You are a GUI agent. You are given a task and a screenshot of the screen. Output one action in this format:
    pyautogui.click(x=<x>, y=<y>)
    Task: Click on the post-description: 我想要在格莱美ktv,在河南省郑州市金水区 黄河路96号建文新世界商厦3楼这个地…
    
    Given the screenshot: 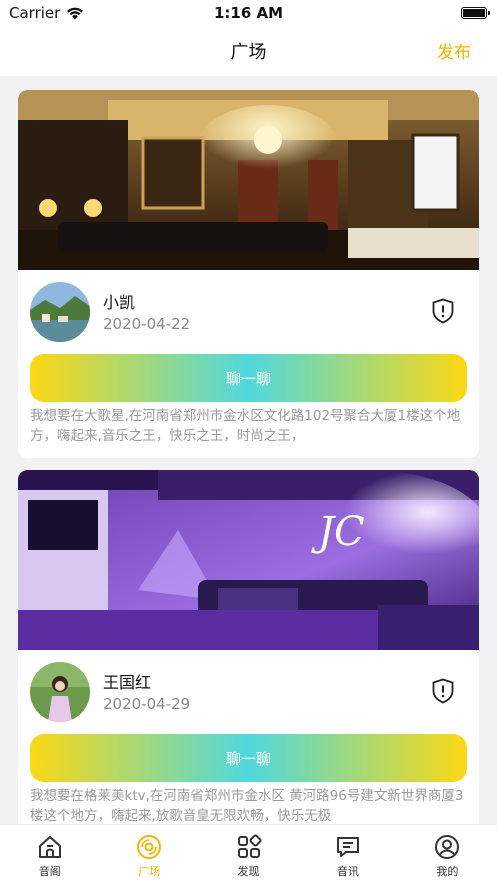 What is the action you would take?
    pyautogui.click(x=247, y=806)
    